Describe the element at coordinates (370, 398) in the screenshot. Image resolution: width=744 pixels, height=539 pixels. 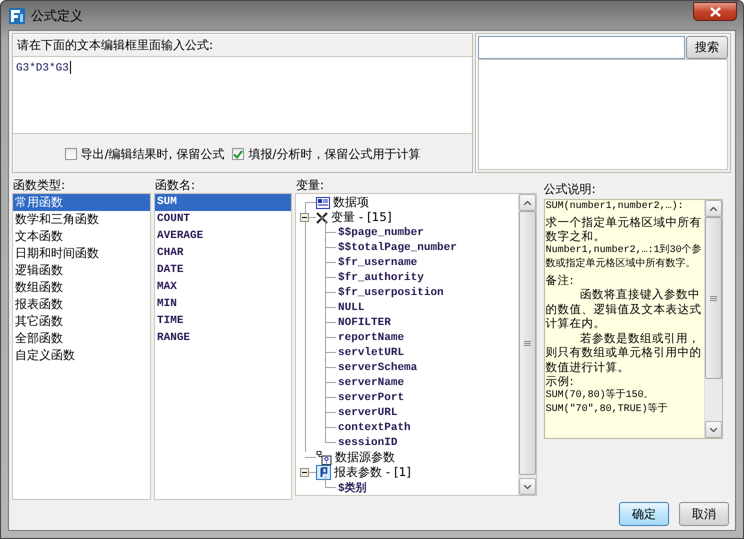
I see `tree-leaf: serverPort` at that location.